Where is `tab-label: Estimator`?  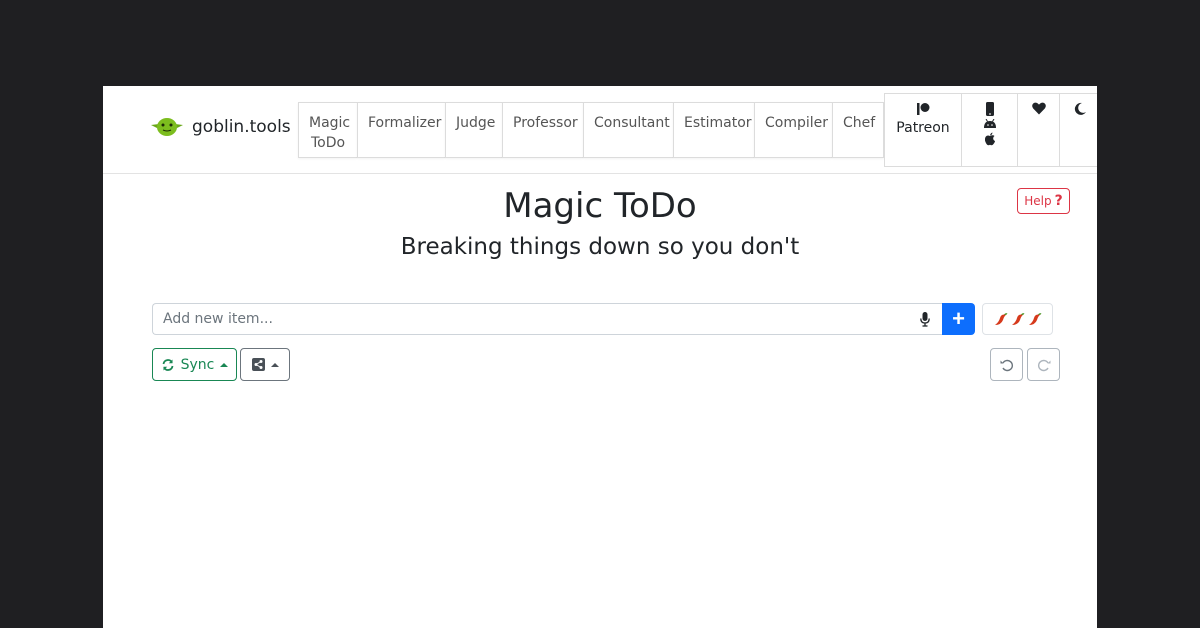
tab-label: Estimator is located at coordinates (718, 123).